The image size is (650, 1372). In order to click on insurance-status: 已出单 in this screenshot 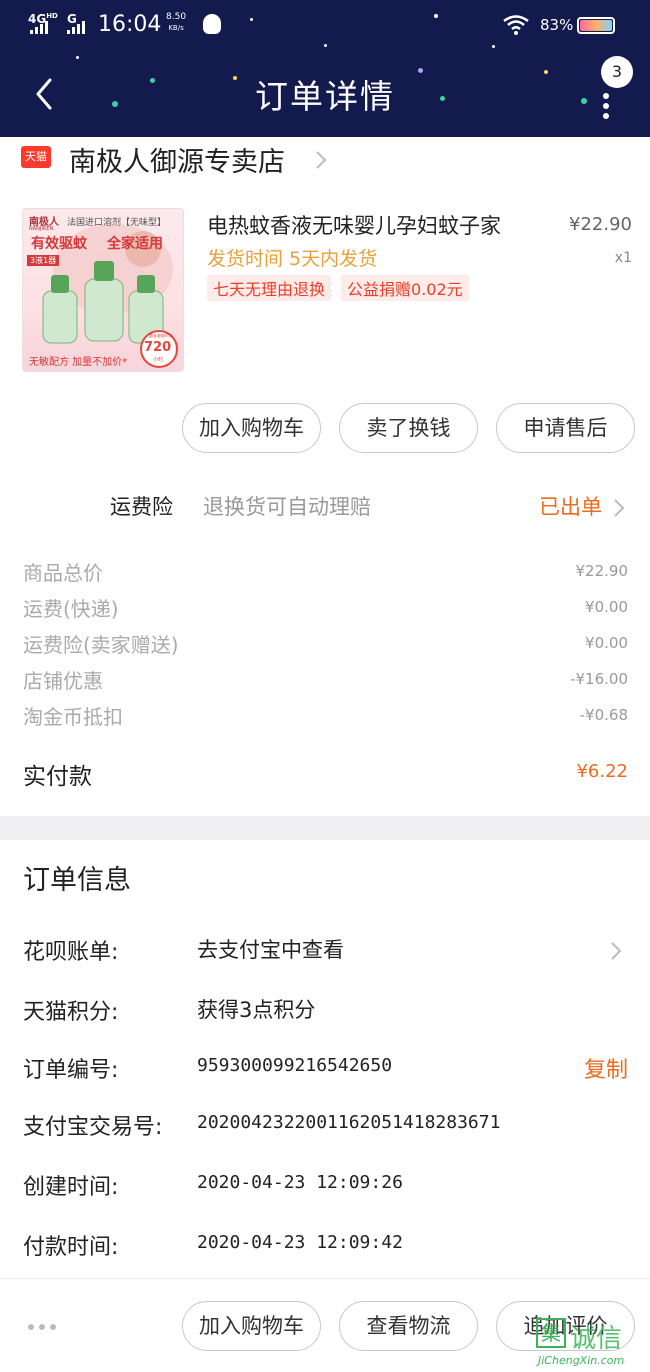, I will do `click(570, 507)`.